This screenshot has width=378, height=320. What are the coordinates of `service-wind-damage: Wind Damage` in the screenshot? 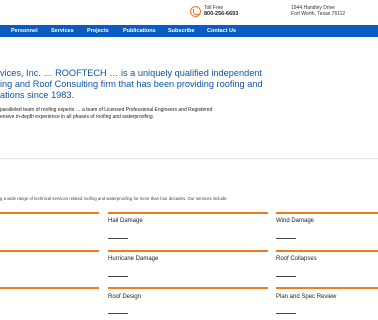 It's located at (295, 221).